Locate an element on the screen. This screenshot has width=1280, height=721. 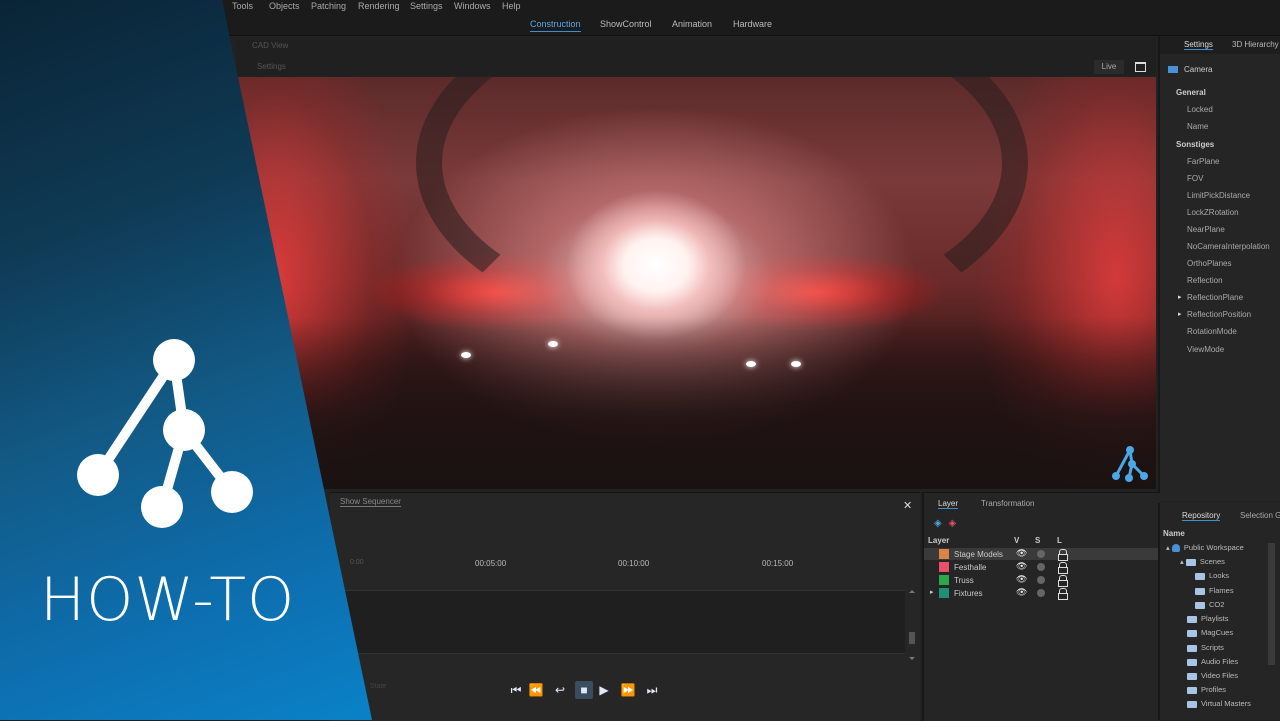
repo-item-public-workspace: ▴ Public Workspace is located at coordinates (1205, 548).